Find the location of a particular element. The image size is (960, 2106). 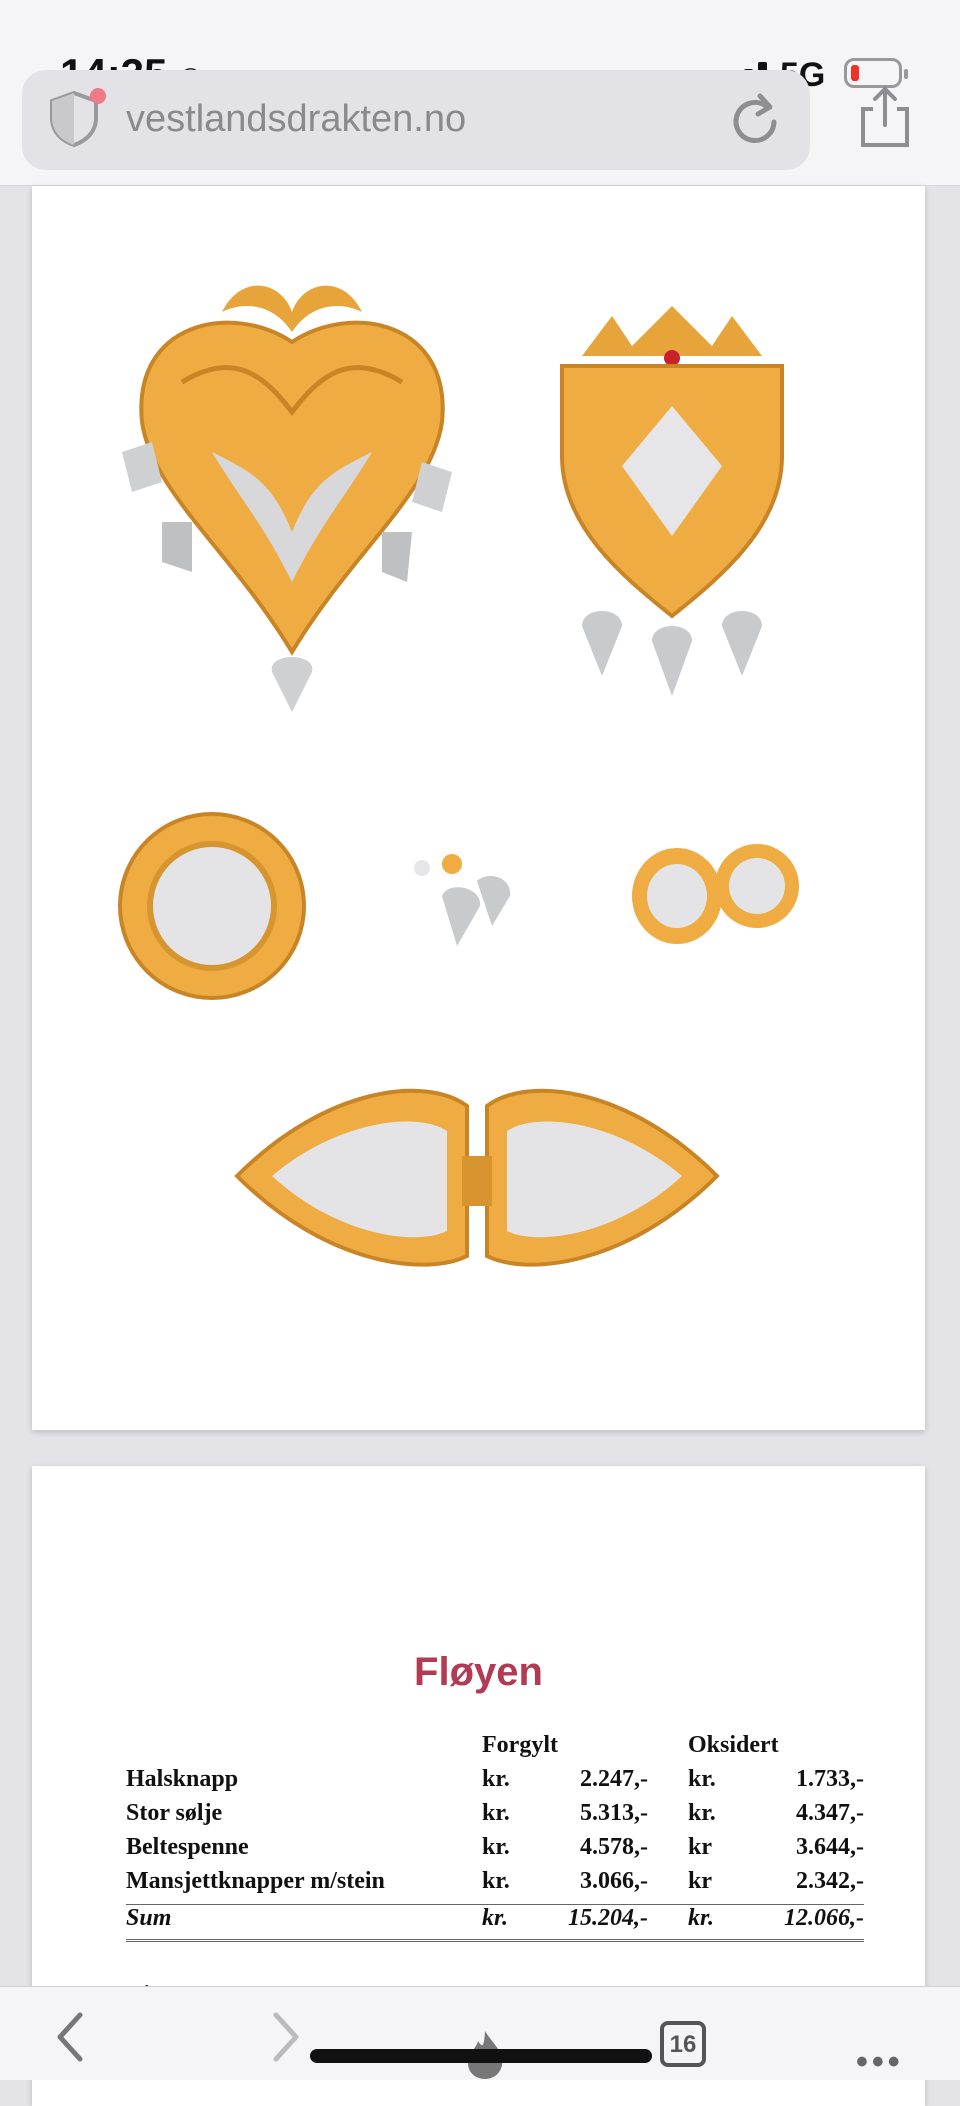

price-cell-oxidized: 2.342,- is located at coordinates (830, 1881).